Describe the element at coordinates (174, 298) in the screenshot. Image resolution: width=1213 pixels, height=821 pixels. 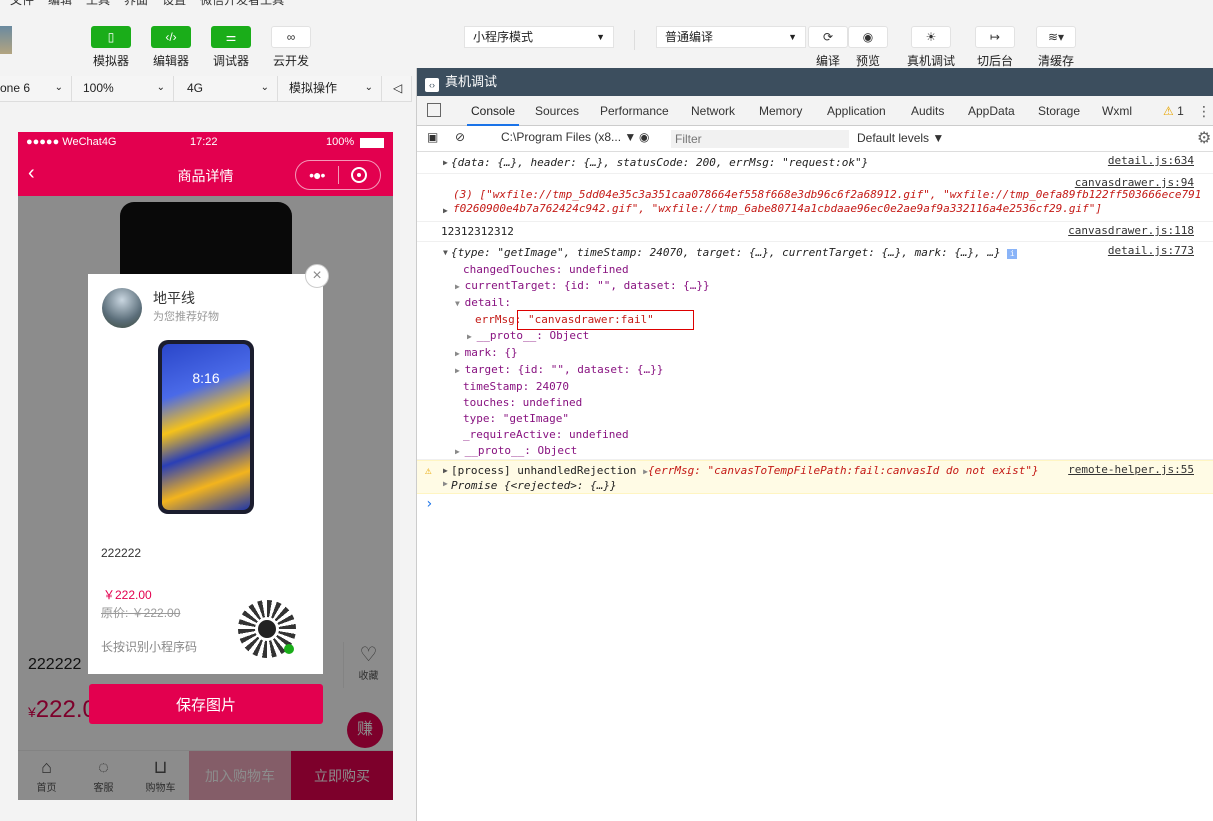
I see `poster-user-name: 地平线` at that location.